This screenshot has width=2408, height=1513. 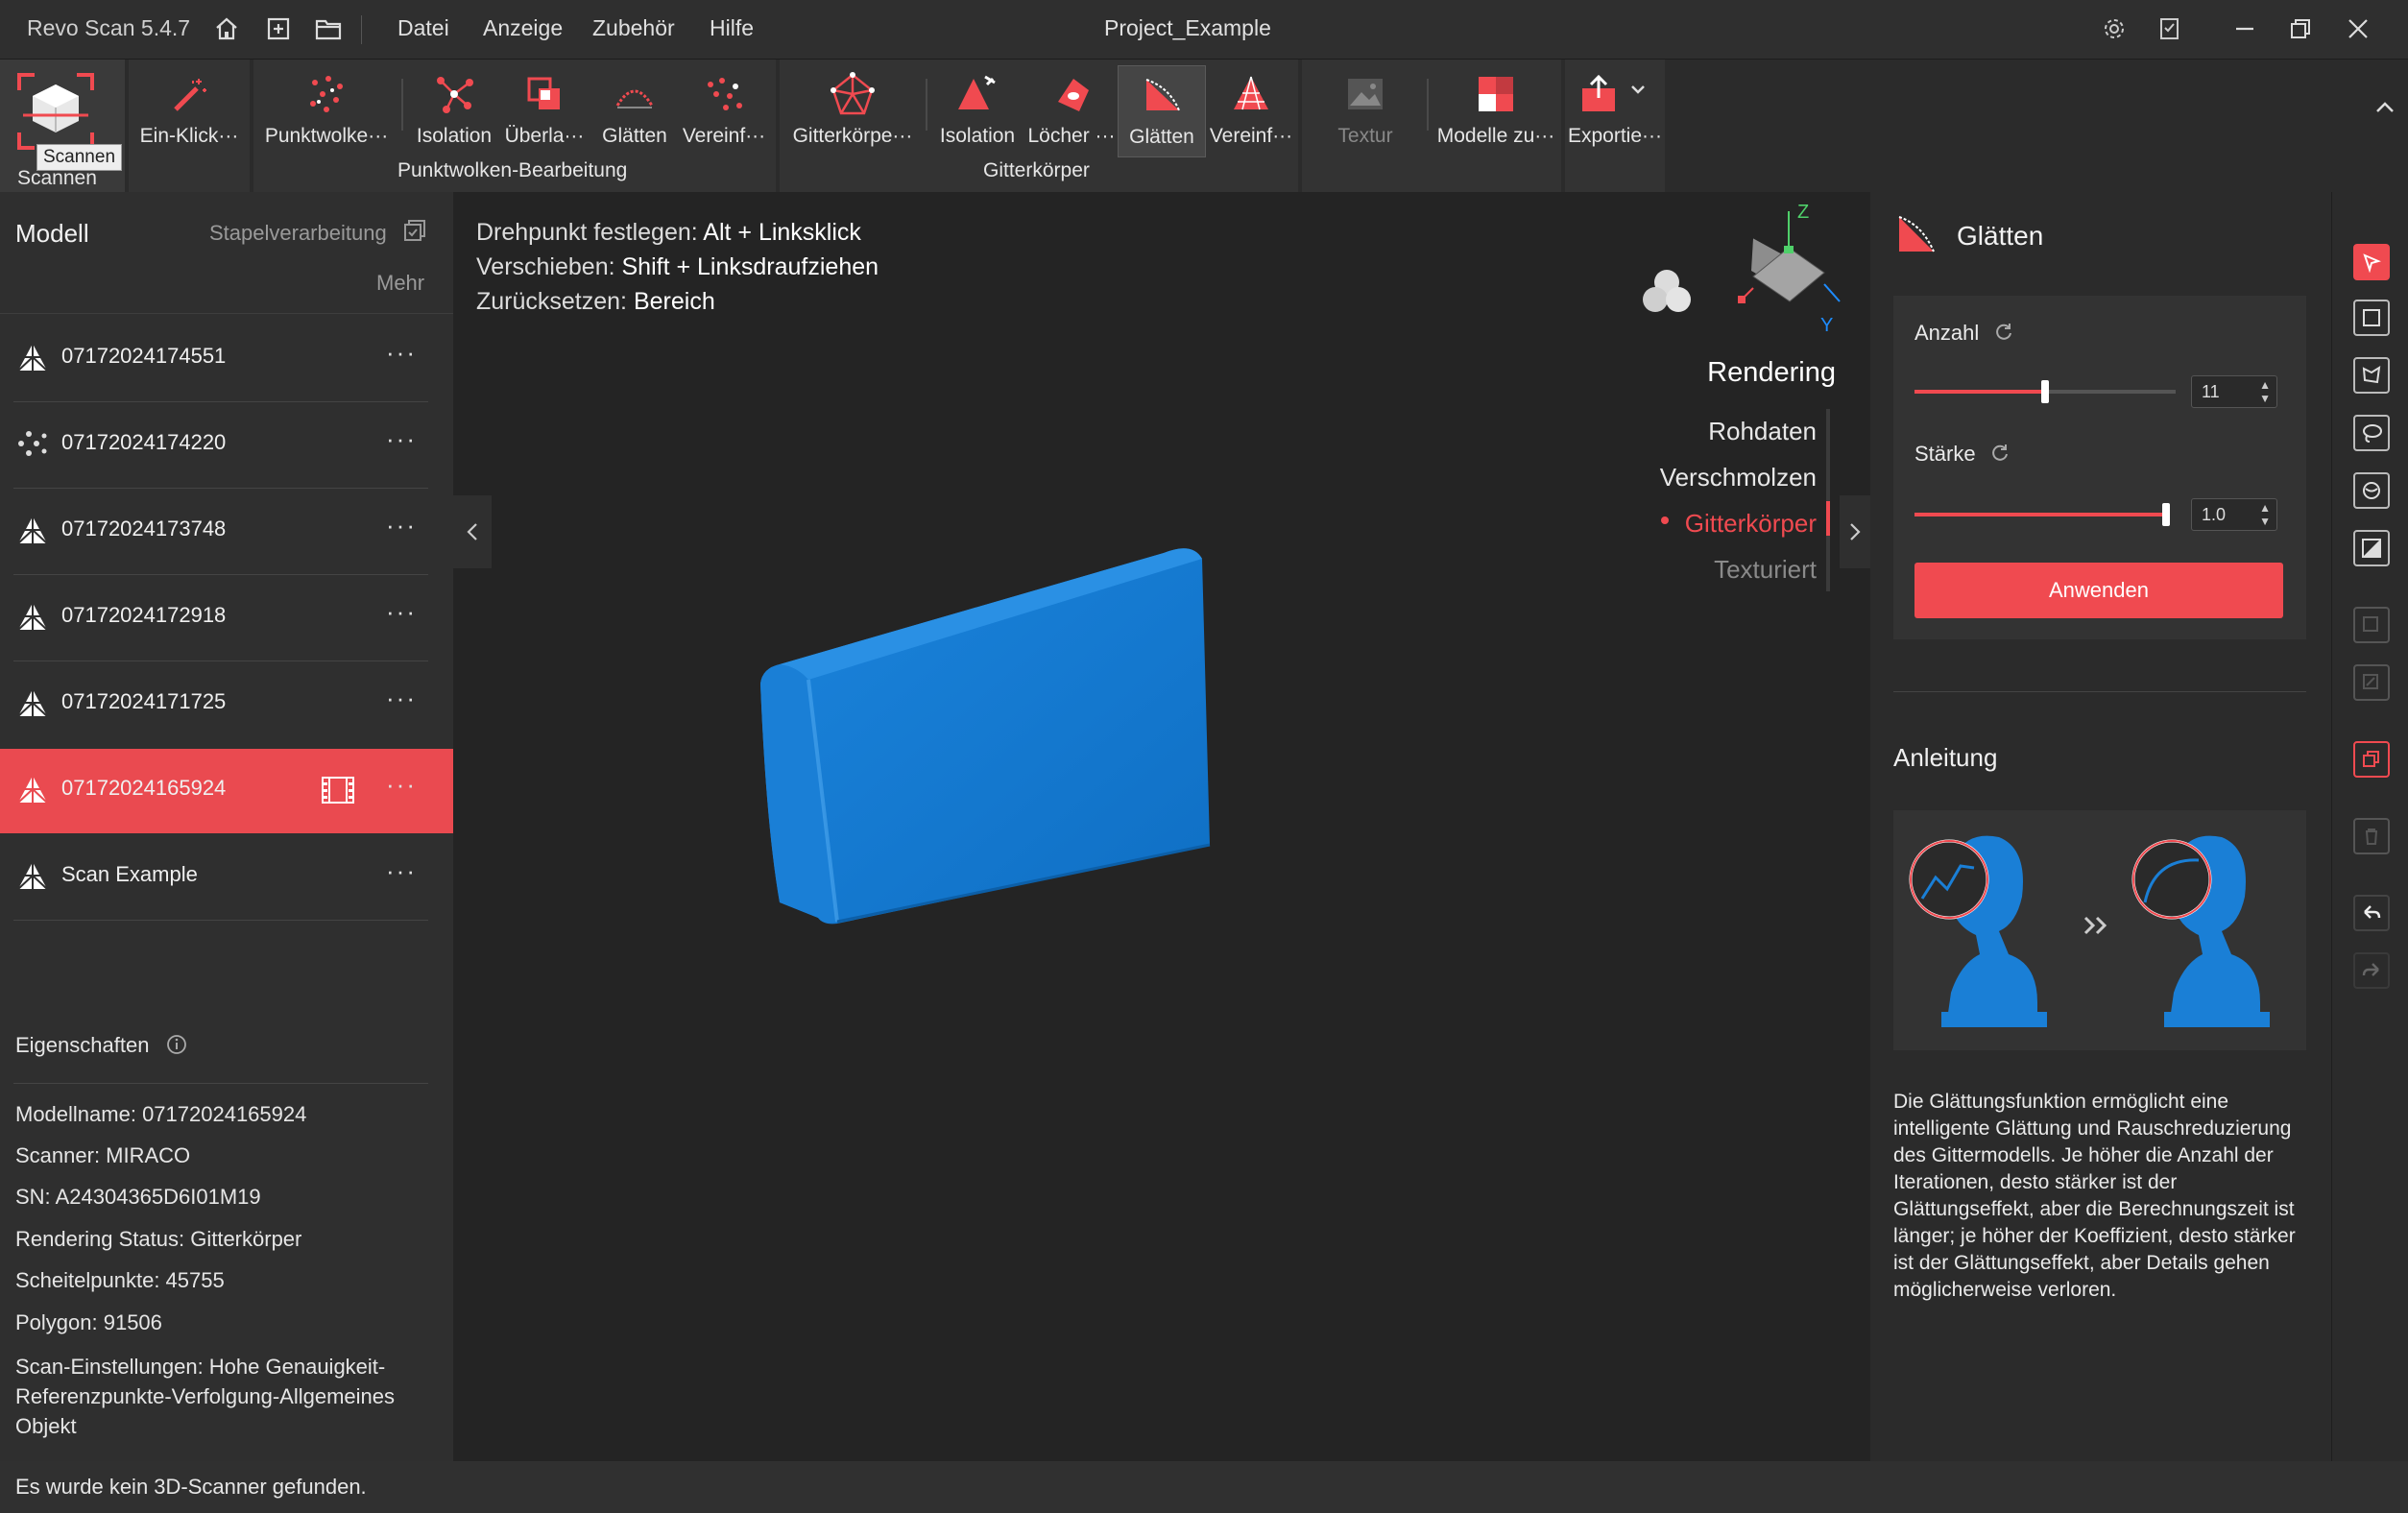 I want to click on polygon-select-icon, so click(x=2371, y=375).